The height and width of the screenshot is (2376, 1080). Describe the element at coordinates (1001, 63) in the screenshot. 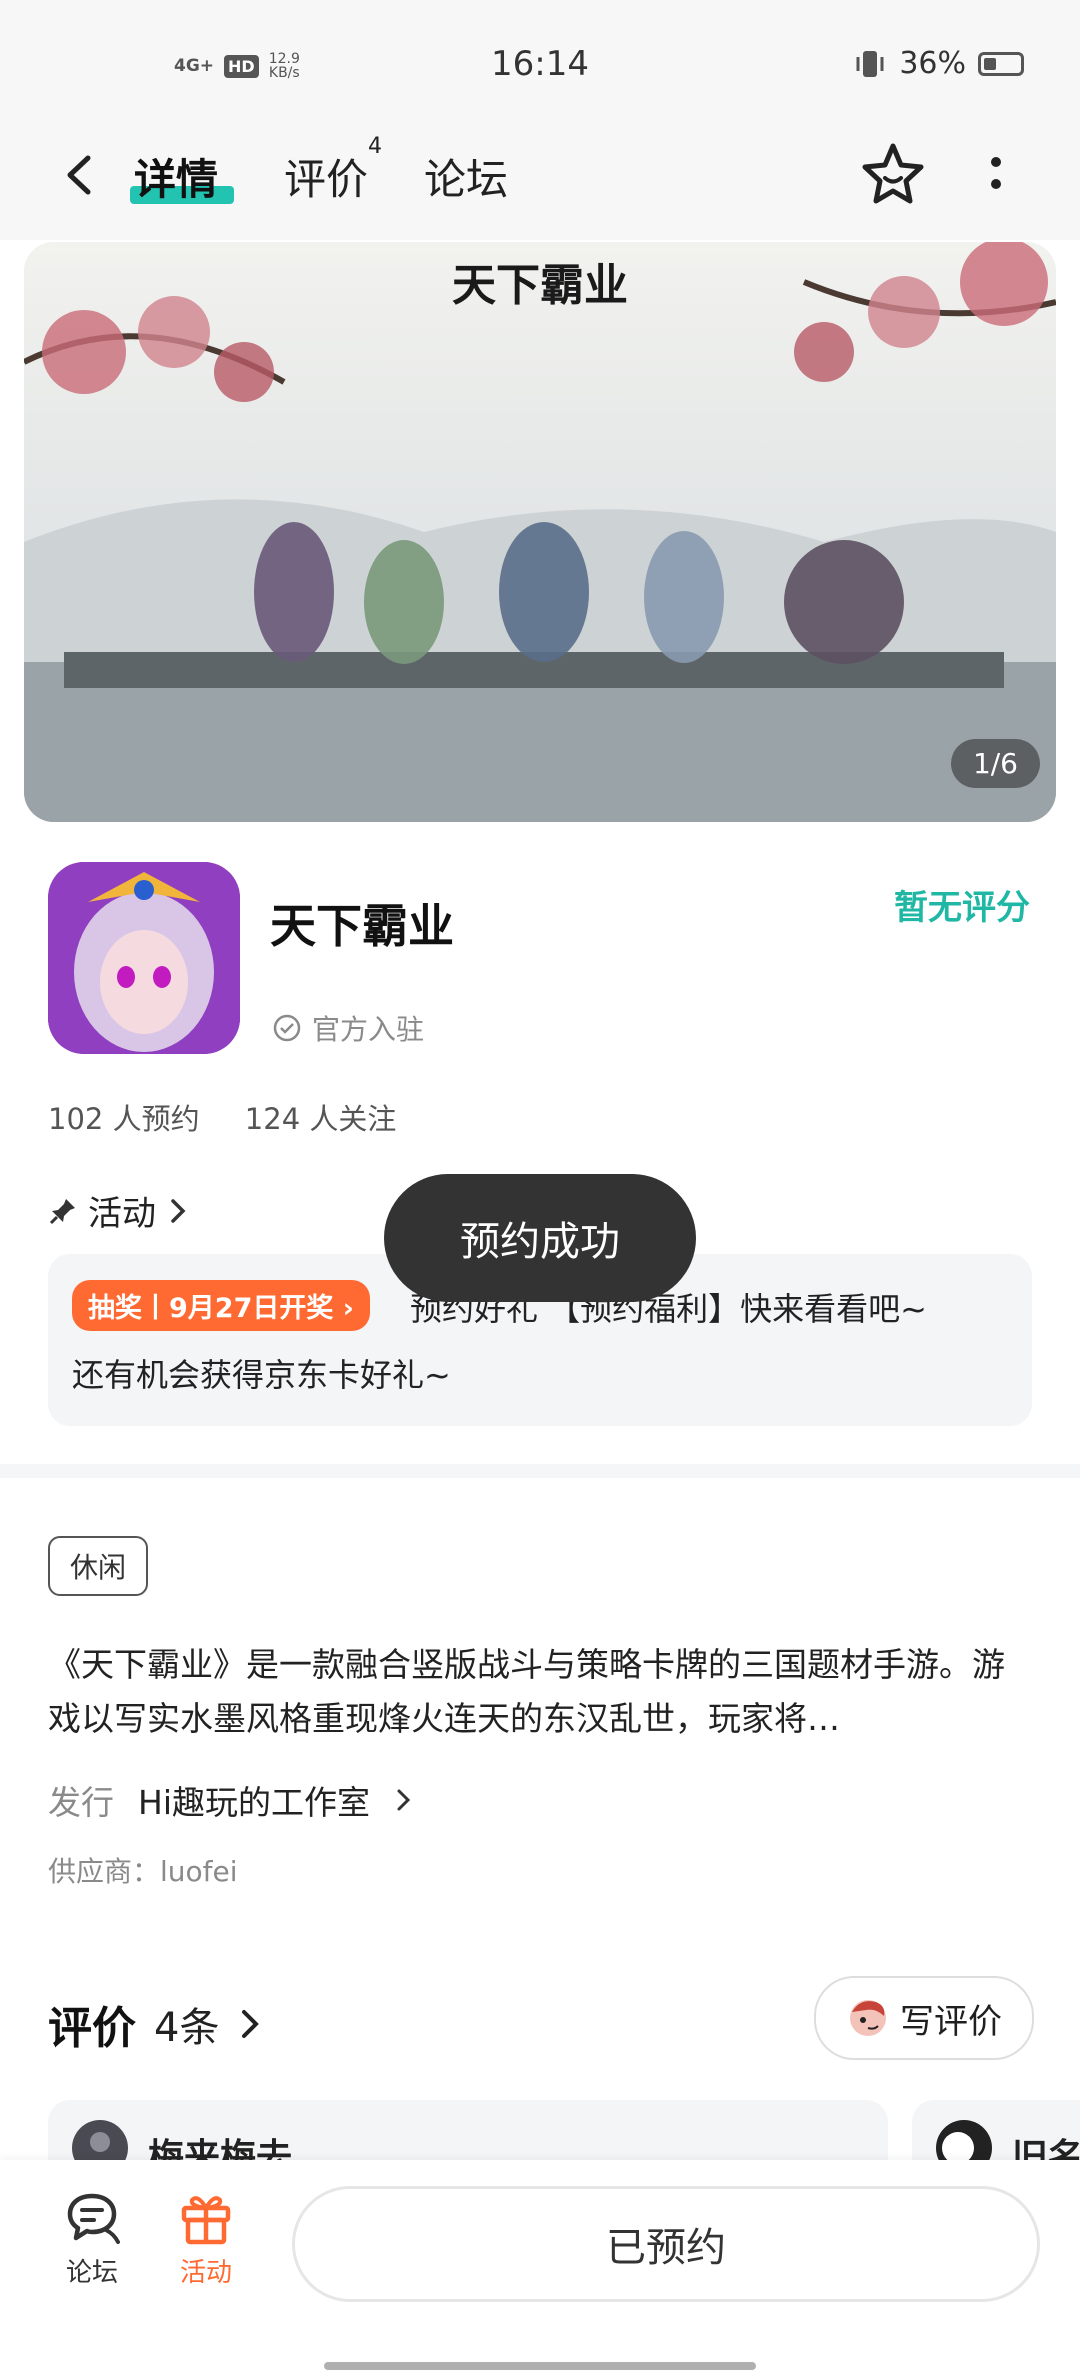

I see `battery-icon` at that location.